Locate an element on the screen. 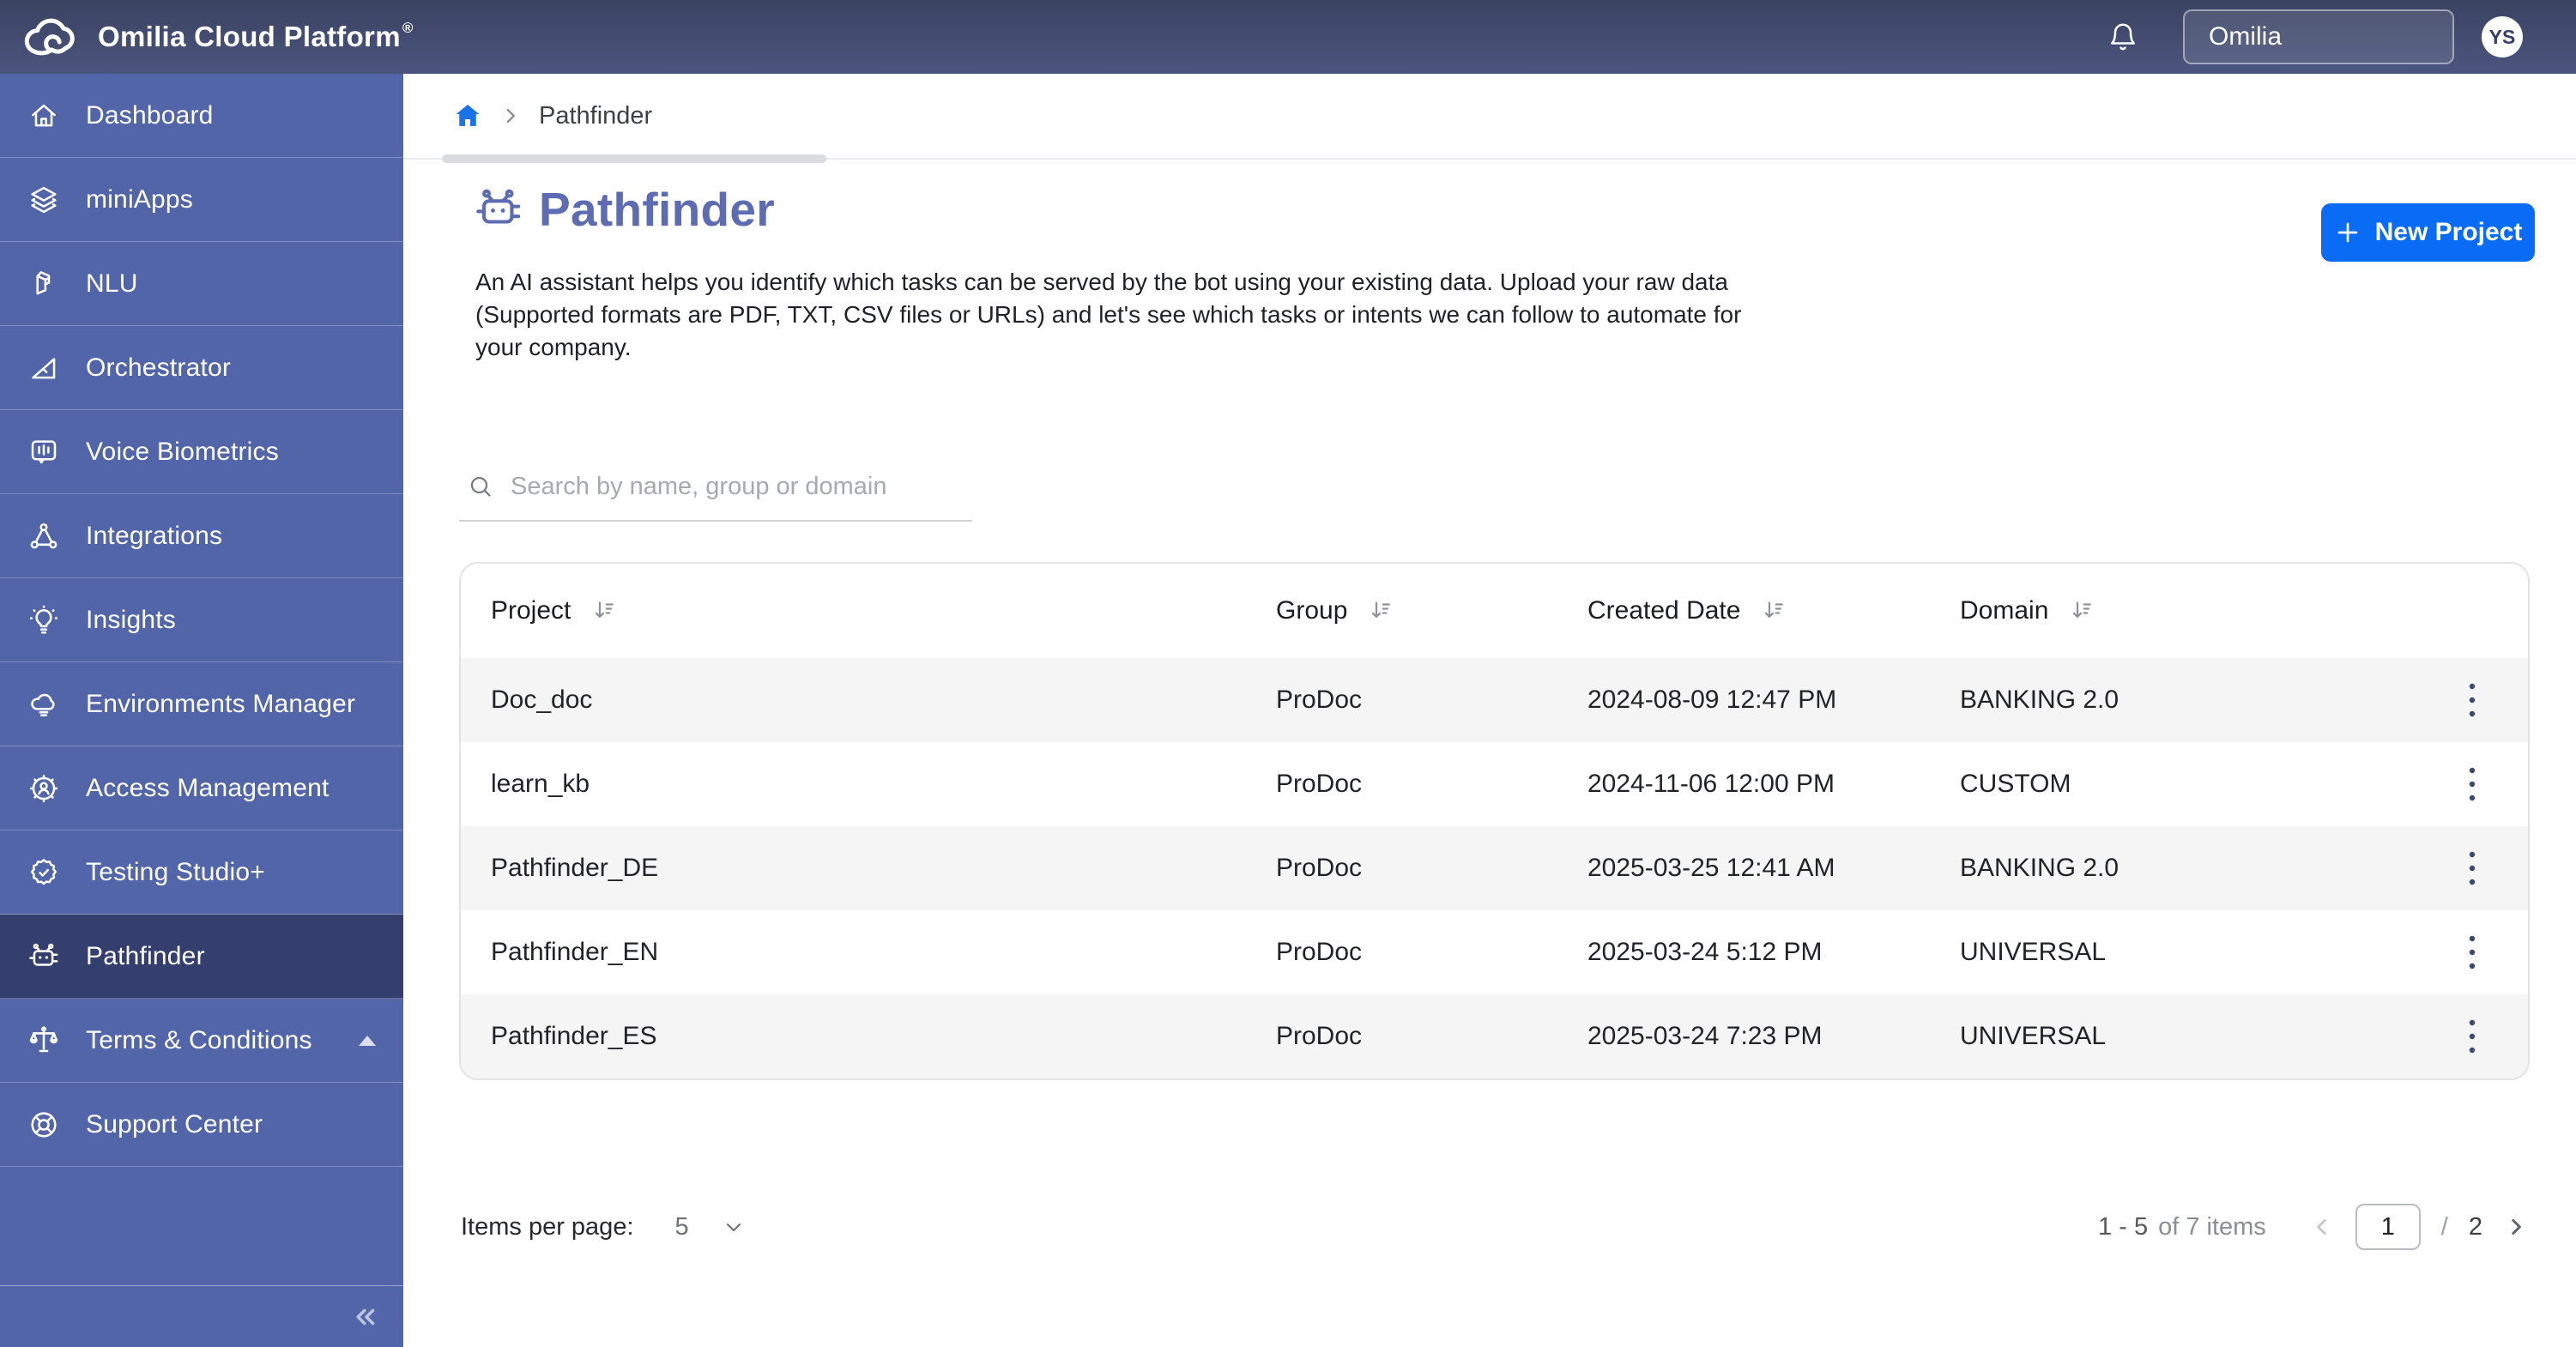 The height and width of the screenshot is (1347, 2576). sidebar-item-label: Testing Studio+ is located at coordinates (175, 872).